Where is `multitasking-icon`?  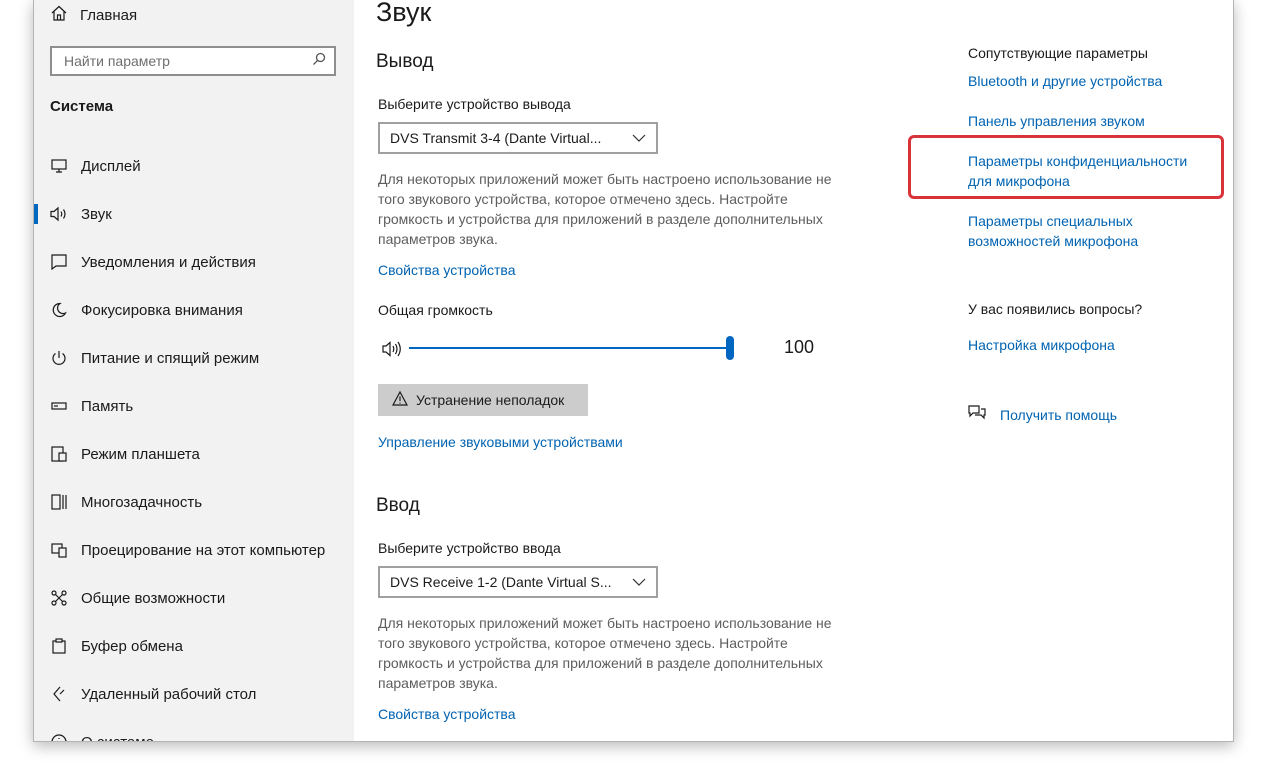
multitasking-icon is located at coordinates (59, 502).